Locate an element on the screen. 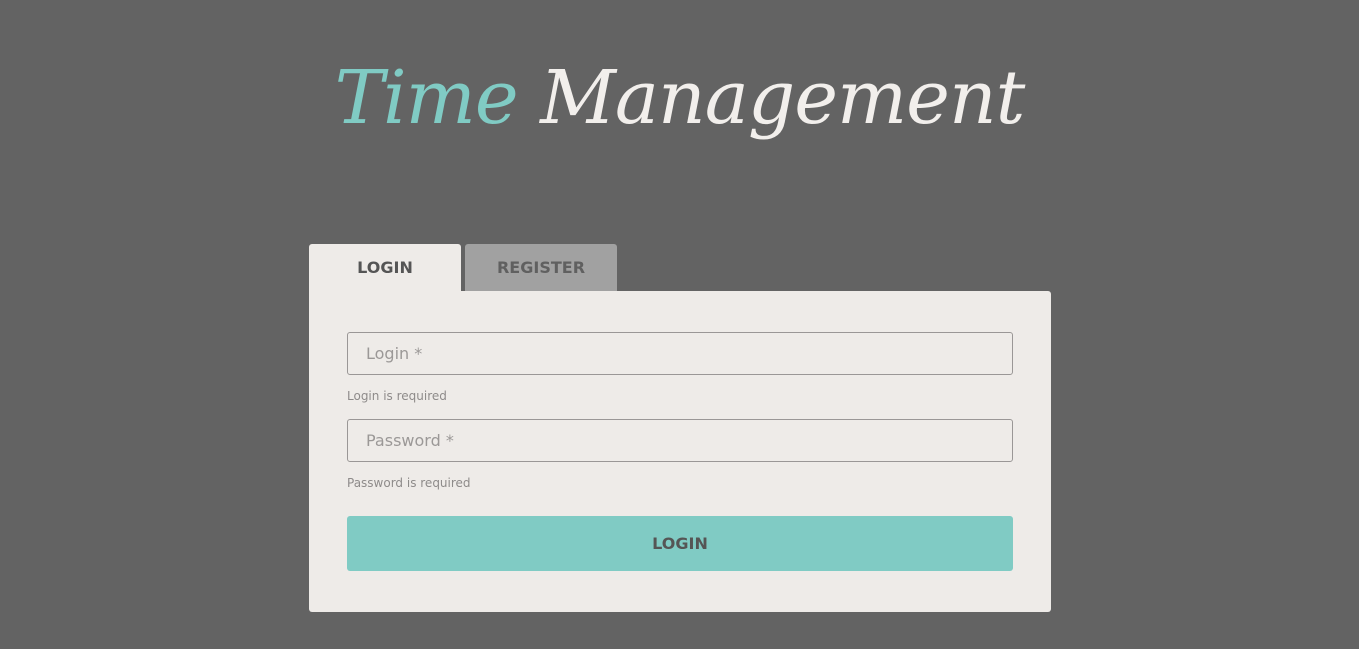  password-error-message: Password is required is located at coordinates (409, 483).